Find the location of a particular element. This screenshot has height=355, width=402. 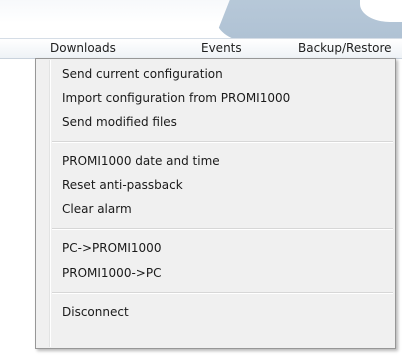

menu-events: Events is located at coordinates (221, 48).